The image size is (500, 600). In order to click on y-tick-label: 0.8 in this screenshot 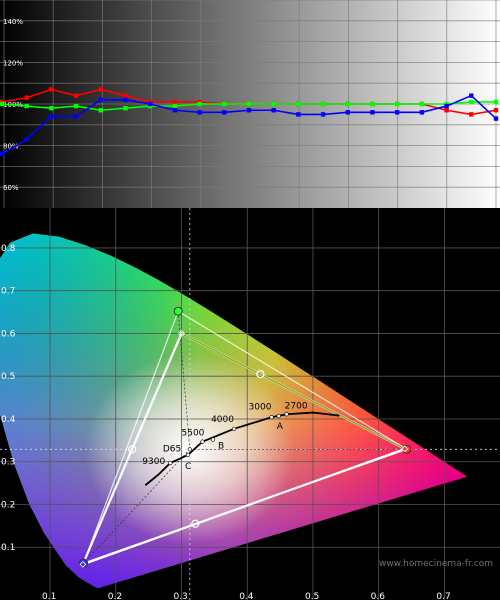, I will do `click(8, 249)`.